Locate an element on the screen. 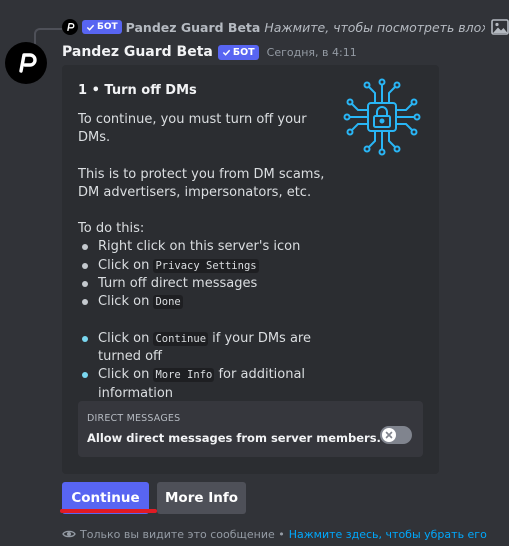  bot-tag: БОТ is located at coordinates (238, 52).